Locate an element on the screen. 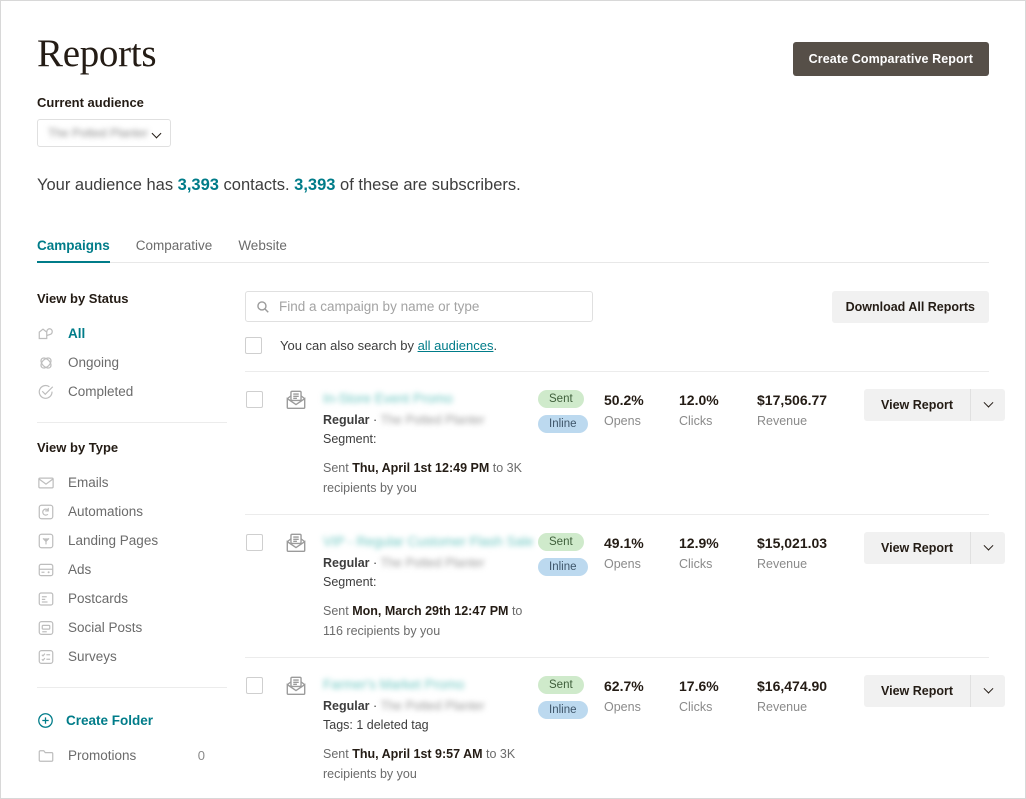  sidebar-folder-promotions: Promotions 0 is located at coordinates (132, 755).